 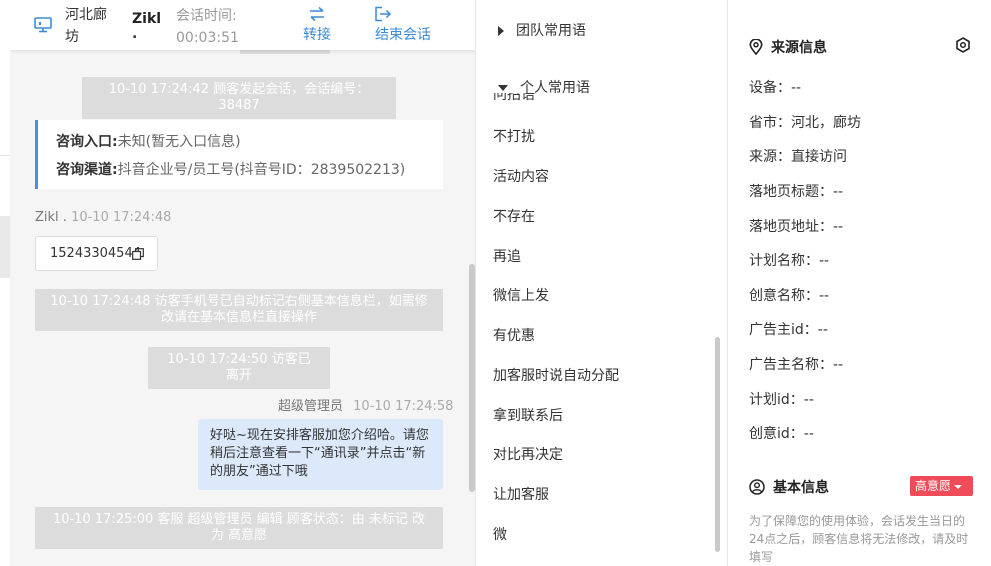 What do you see at coordinates (179, 142) in the screenshot?
I see `consult-entry-value: 未知(暂无入口信息)` at bounding box center [179, 142].